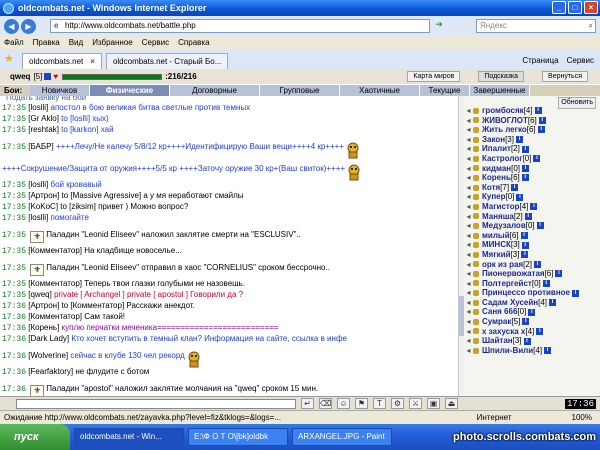  I want to click on info-icon, so click(48, 76).